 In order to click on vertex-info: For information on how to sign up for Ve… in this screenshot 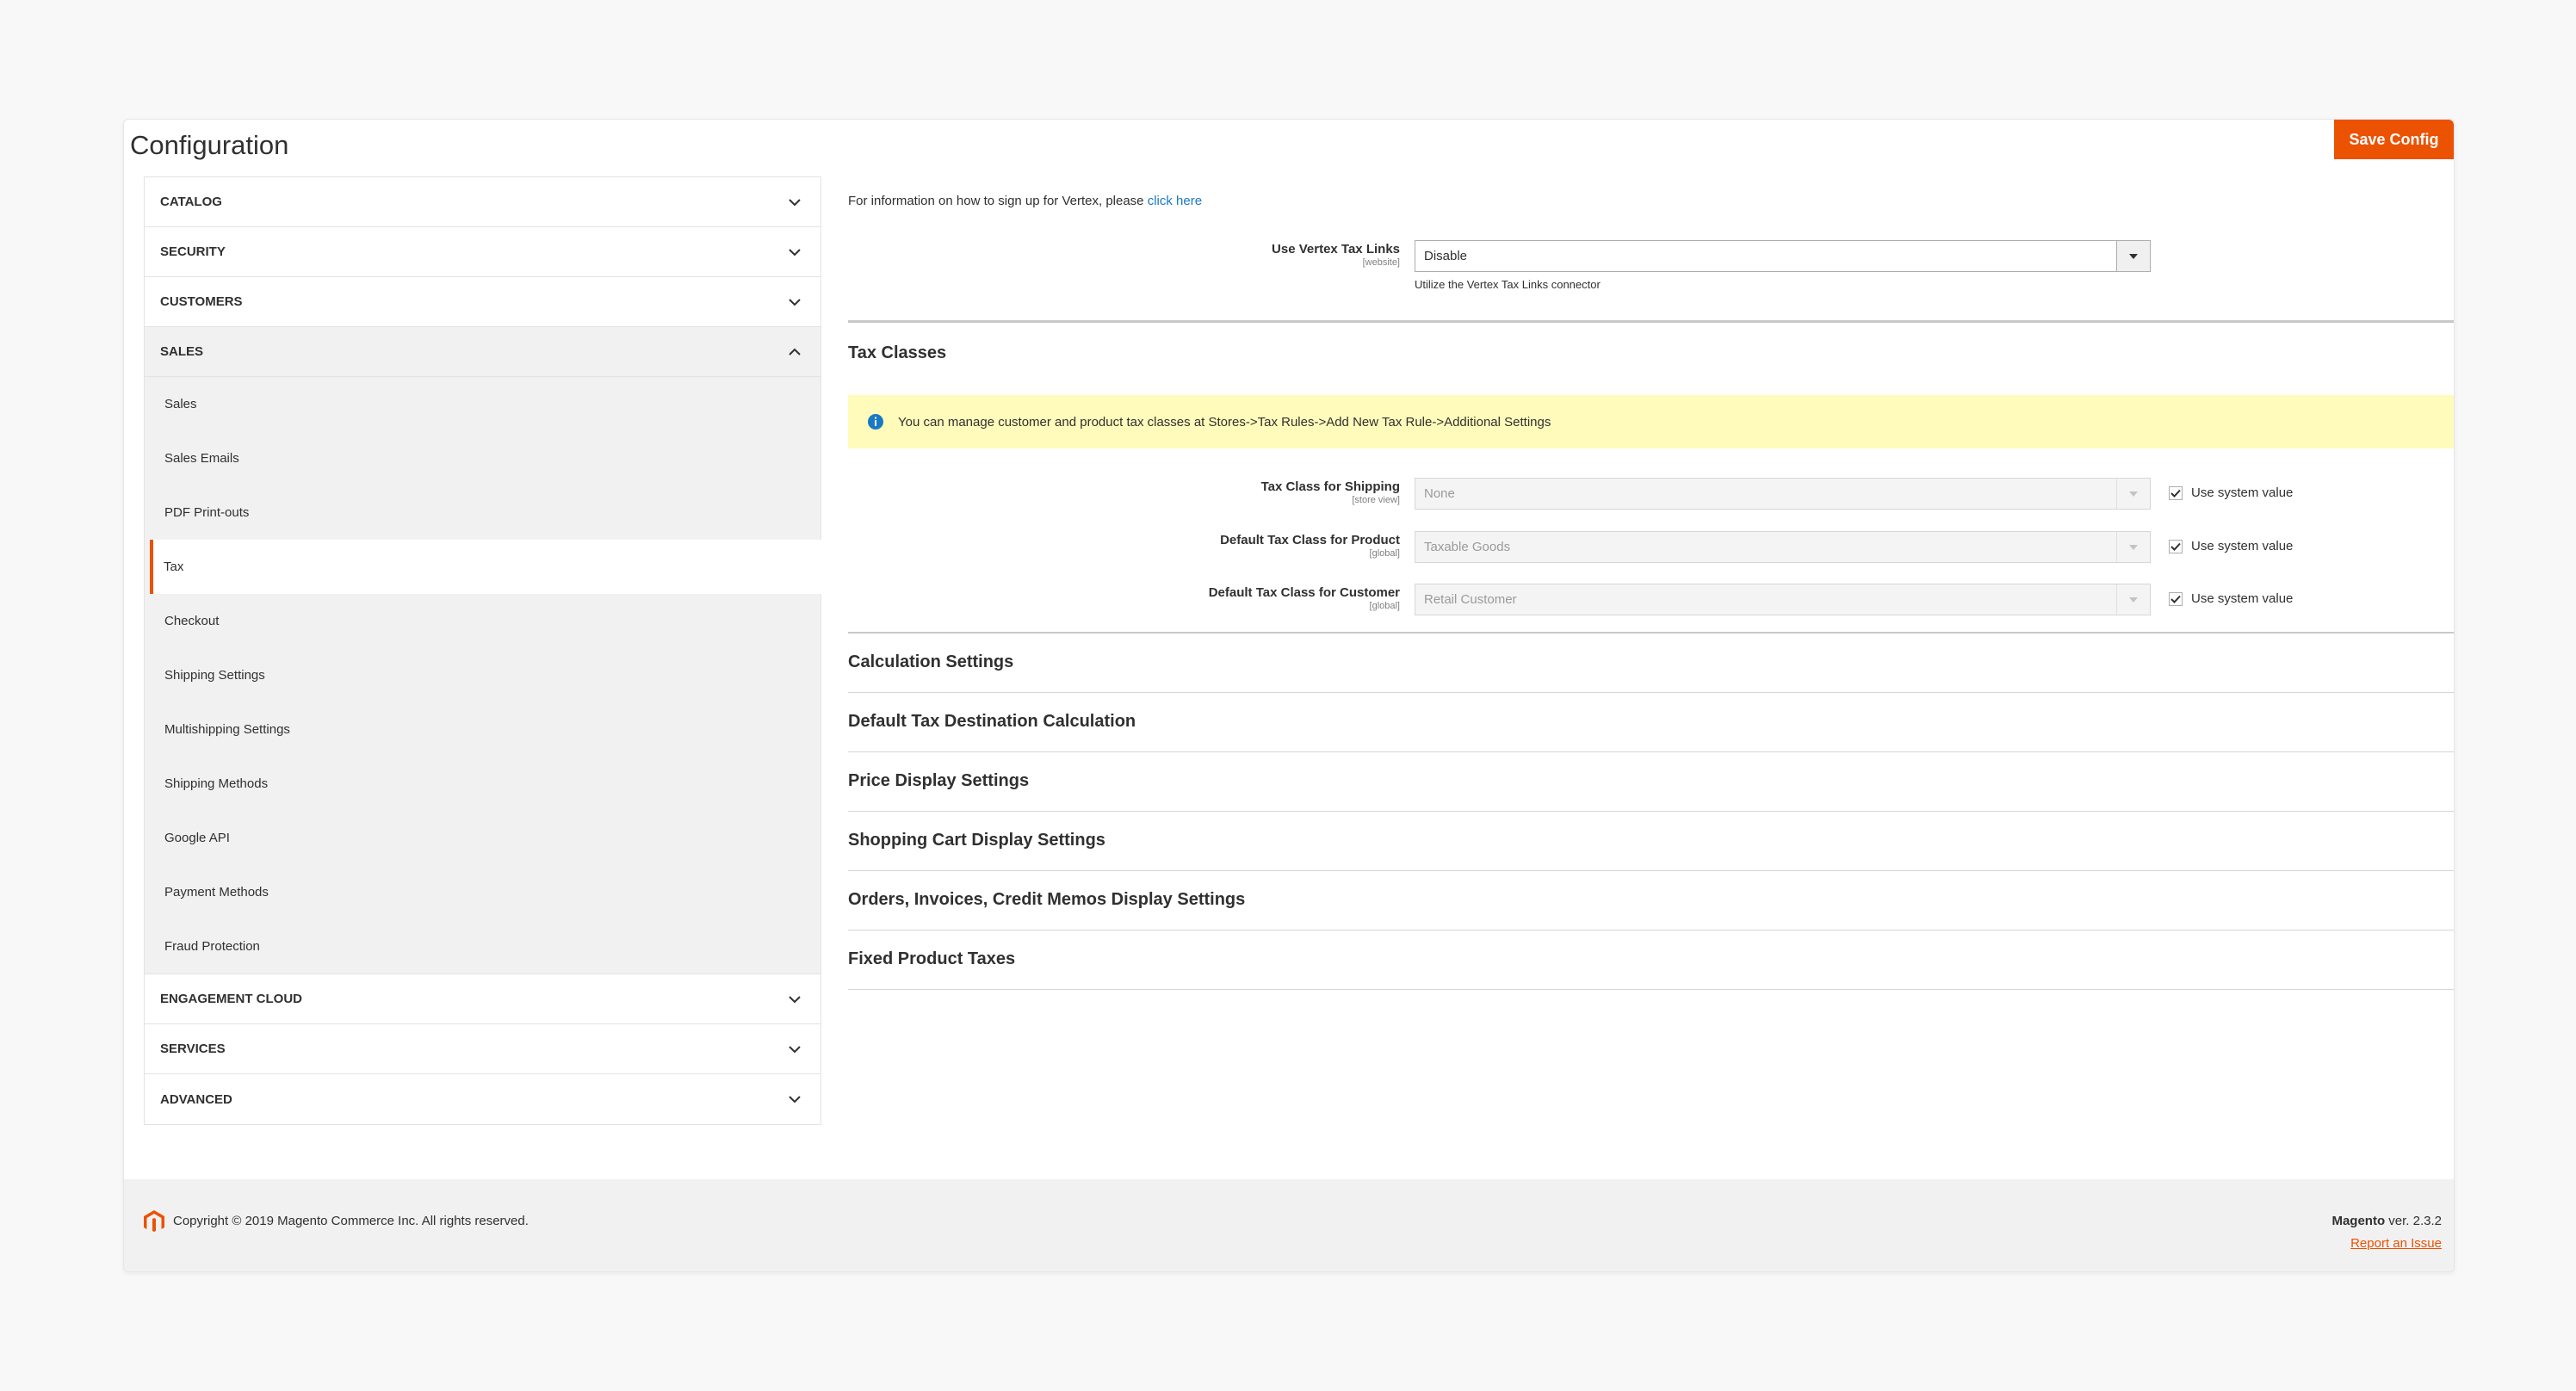, I will do `click(1025, 201)`.